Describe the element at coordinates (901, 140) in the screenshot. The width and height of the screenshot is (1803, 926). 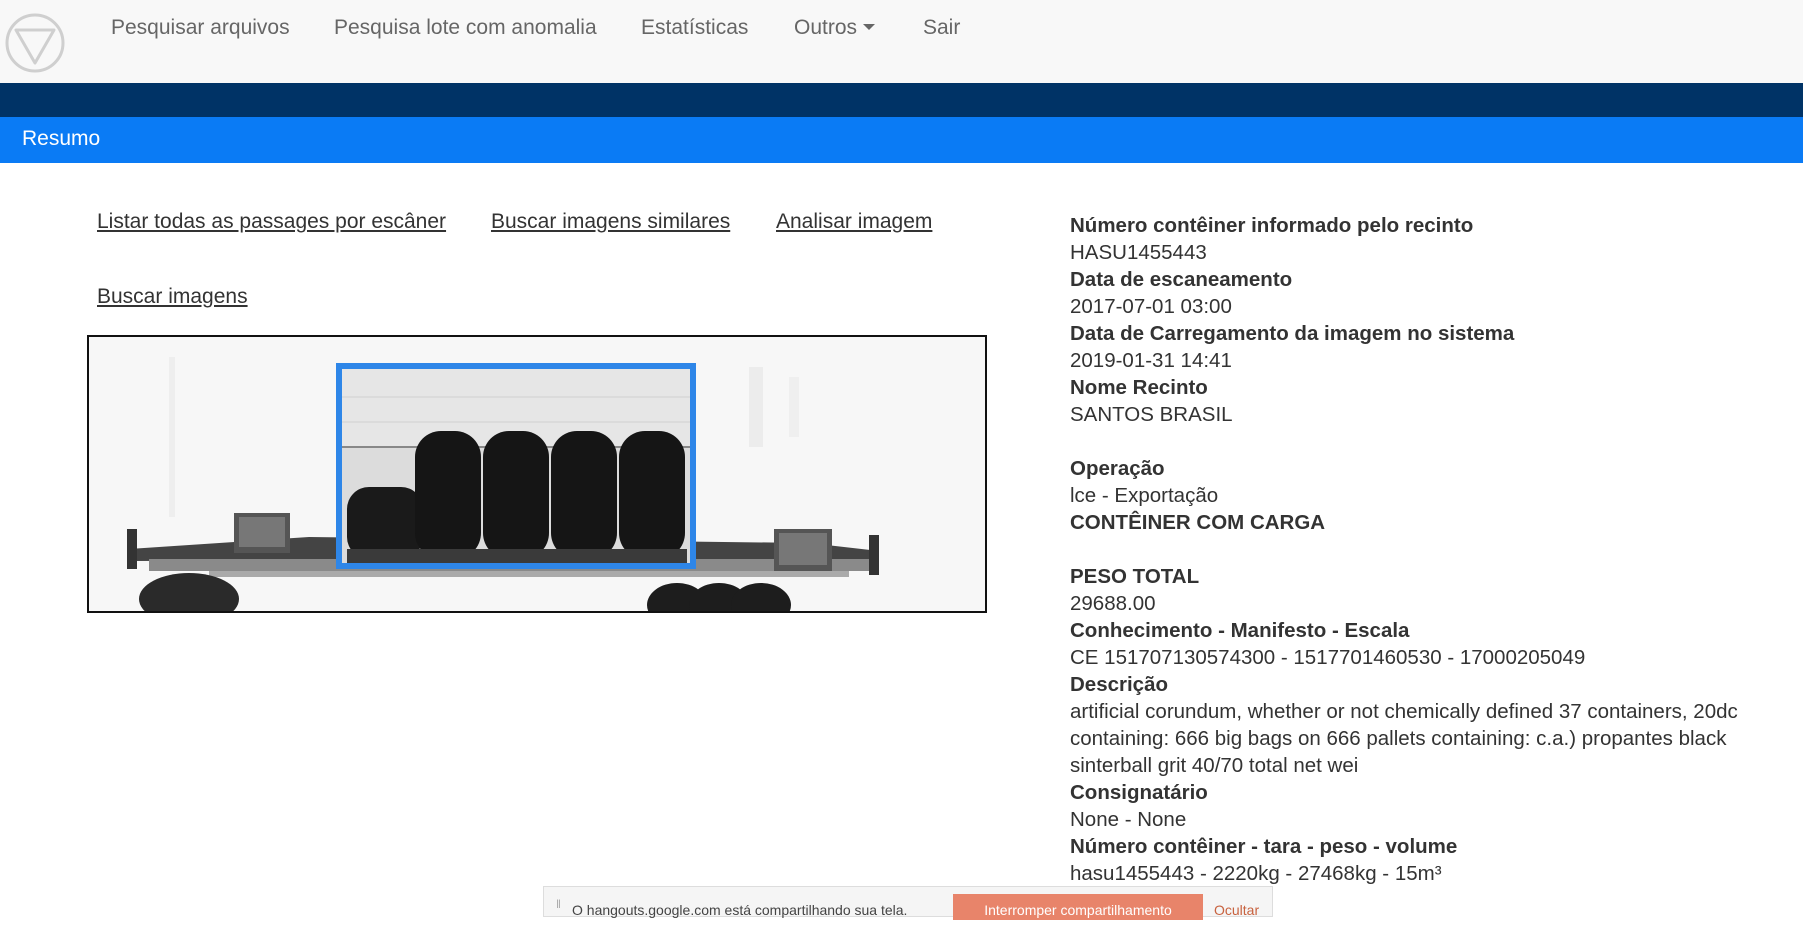
I see `summary-bar: Resumo` at that location.